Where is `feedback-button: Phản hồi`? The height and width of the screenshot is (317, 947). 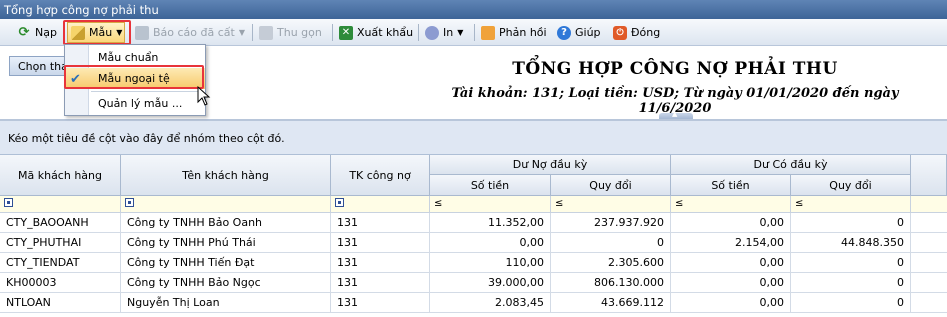
feedback-button: Phản hồi is located at coordinates (514, 32).